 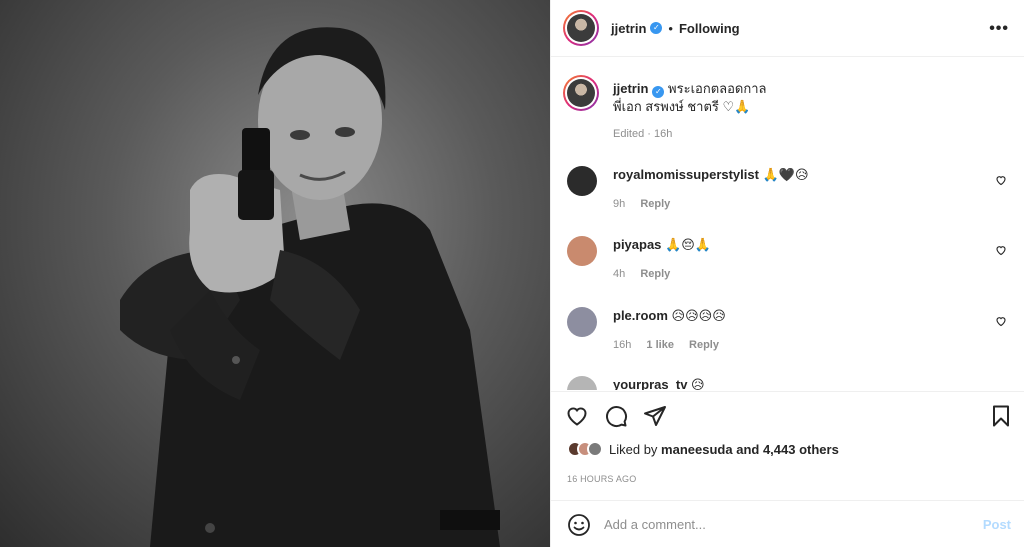 What do you see at coordinates (787, 383) in the screenshot?
I see `comment-item-partial: yourpras_tv 😥` at bounding box center [787, 383].